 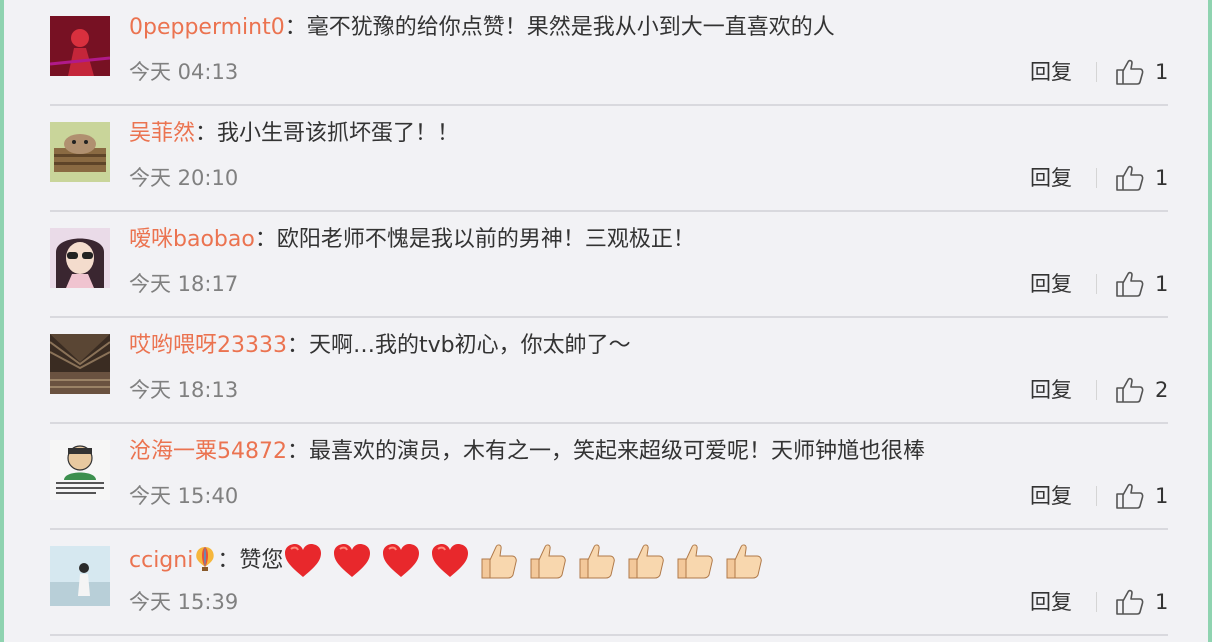 What do you see at coordinates (184, 284) in the screenshot?
I see `timestamp: 今天 18:17` at bounding box center [184, 284].